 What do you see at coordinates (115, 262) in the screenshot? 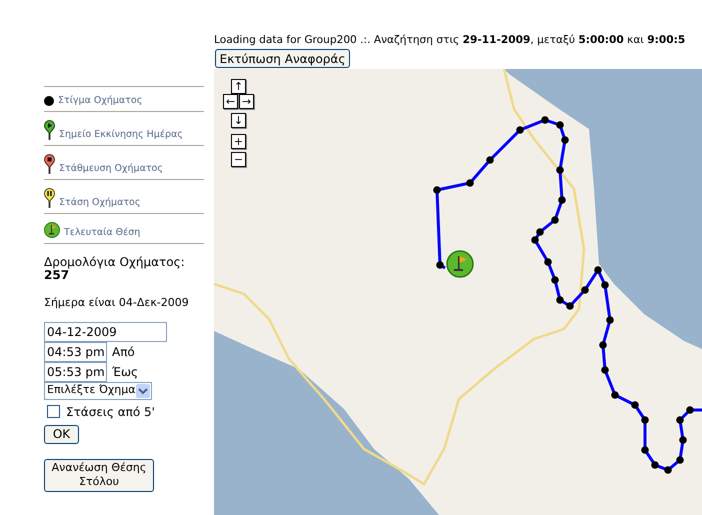
I see `routes-label: Δρομολόγια Οχήματος:` at bounding box center [115, 262].